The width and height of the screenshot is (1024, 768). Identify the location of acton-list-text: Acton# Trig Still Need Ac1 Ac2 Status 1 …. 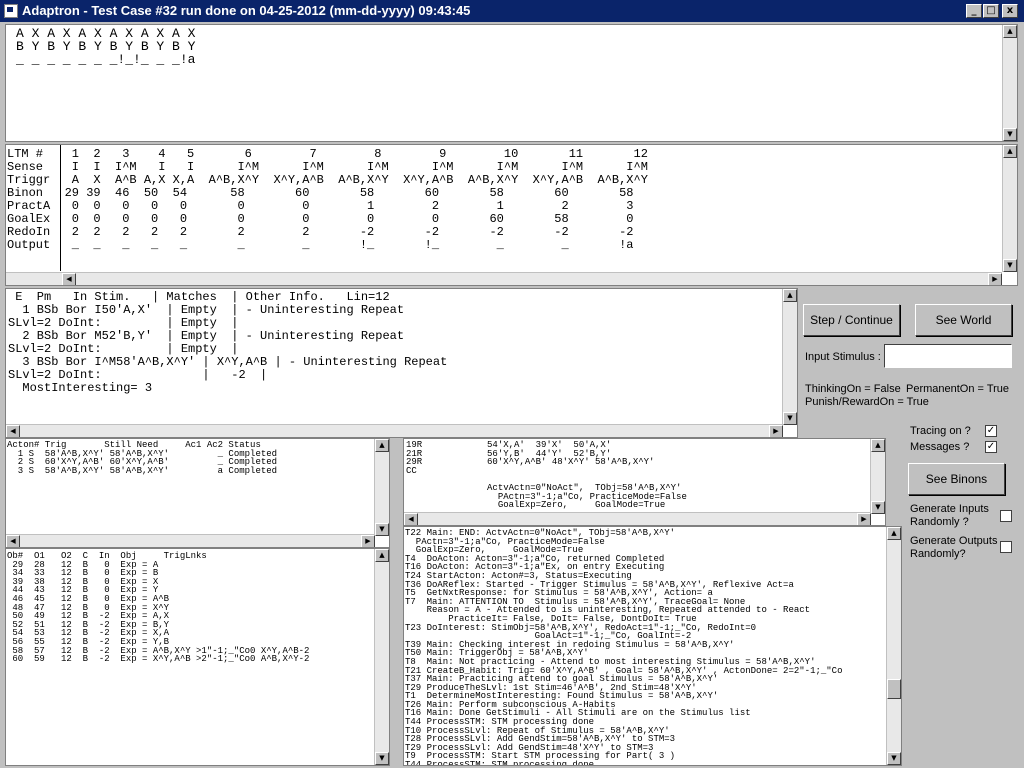
(142, 458).